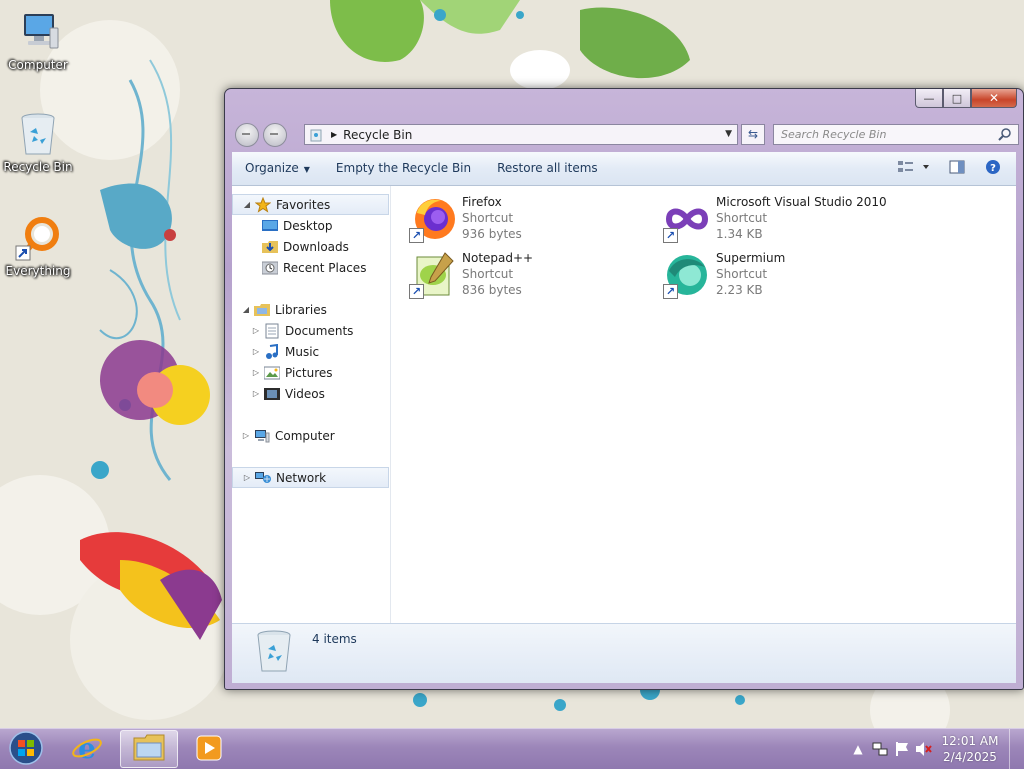 This screenshot has width=1024, height=769. I want to click on nav-item-music: ▷ Music, so click(310, 351).